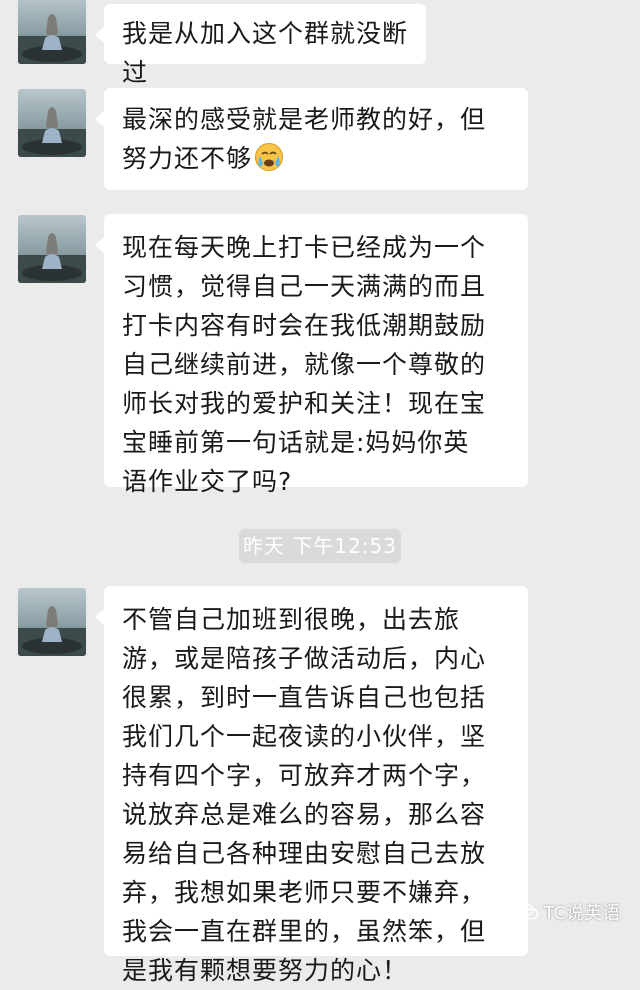 This screenshot has height=990, width=640. What do you see at coordinates (316, 158) in the screenshot?
I see `message-line: 努力还不够` at bounding box center [316, 158].